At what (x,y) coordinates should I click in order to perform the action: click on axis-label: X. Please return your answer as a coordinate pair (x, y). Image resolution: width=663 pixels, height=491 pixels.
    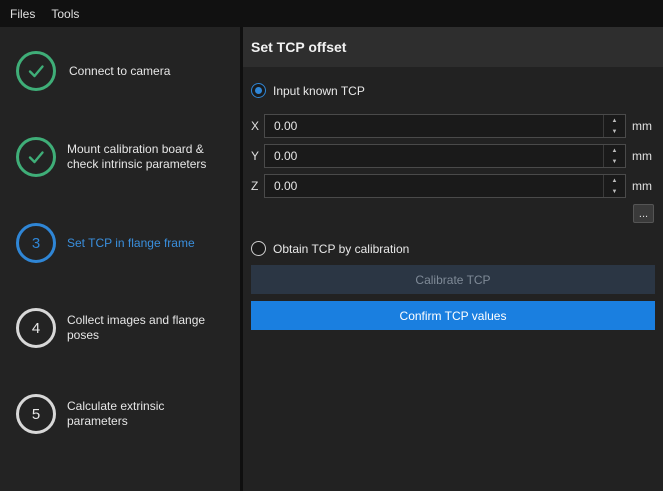
    Looking at the image, I should click on (255, 126).